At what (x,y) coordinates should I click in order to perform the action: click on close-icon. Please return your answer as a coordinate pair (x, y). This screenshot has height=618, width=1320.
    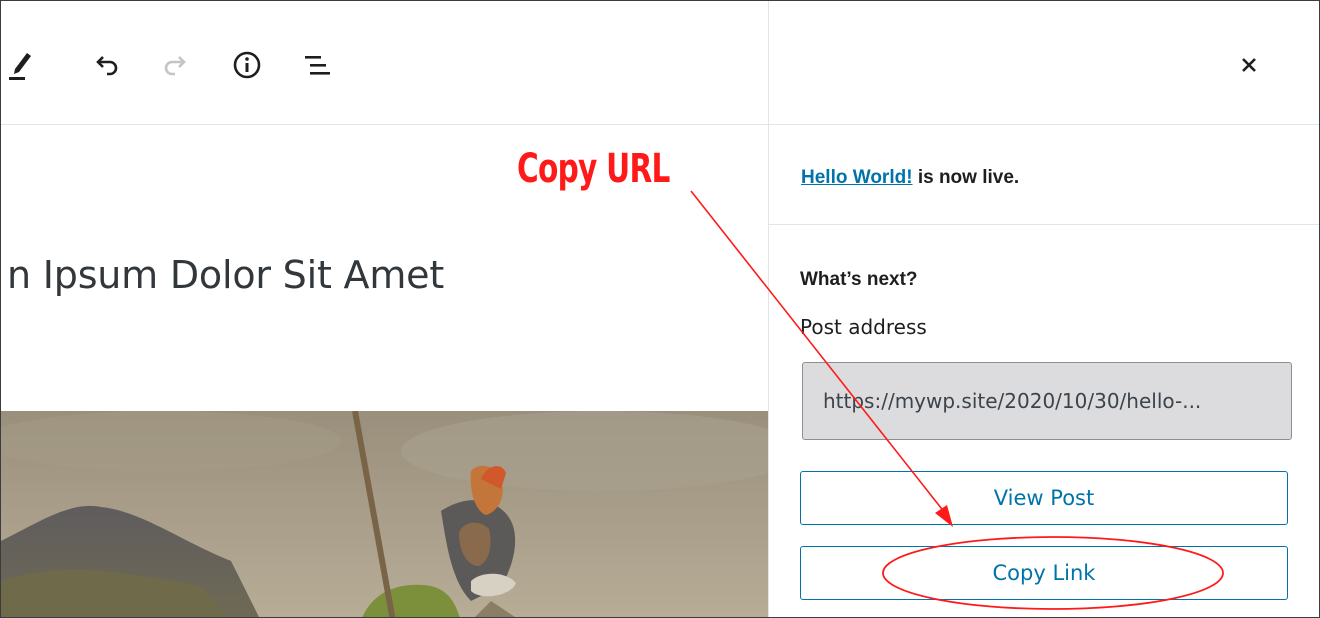
    Looking at the image, I should click on (1249, 65).